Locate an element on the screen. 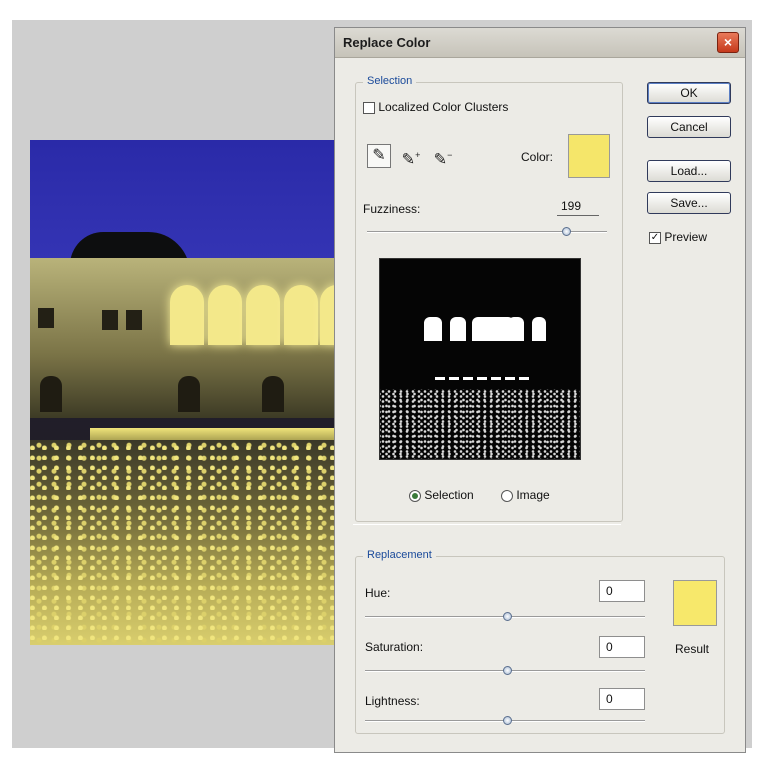 This screenshot has height=759, width=762. eyedropper-minus-icon: ✎− is located at coordinates (443, 156).